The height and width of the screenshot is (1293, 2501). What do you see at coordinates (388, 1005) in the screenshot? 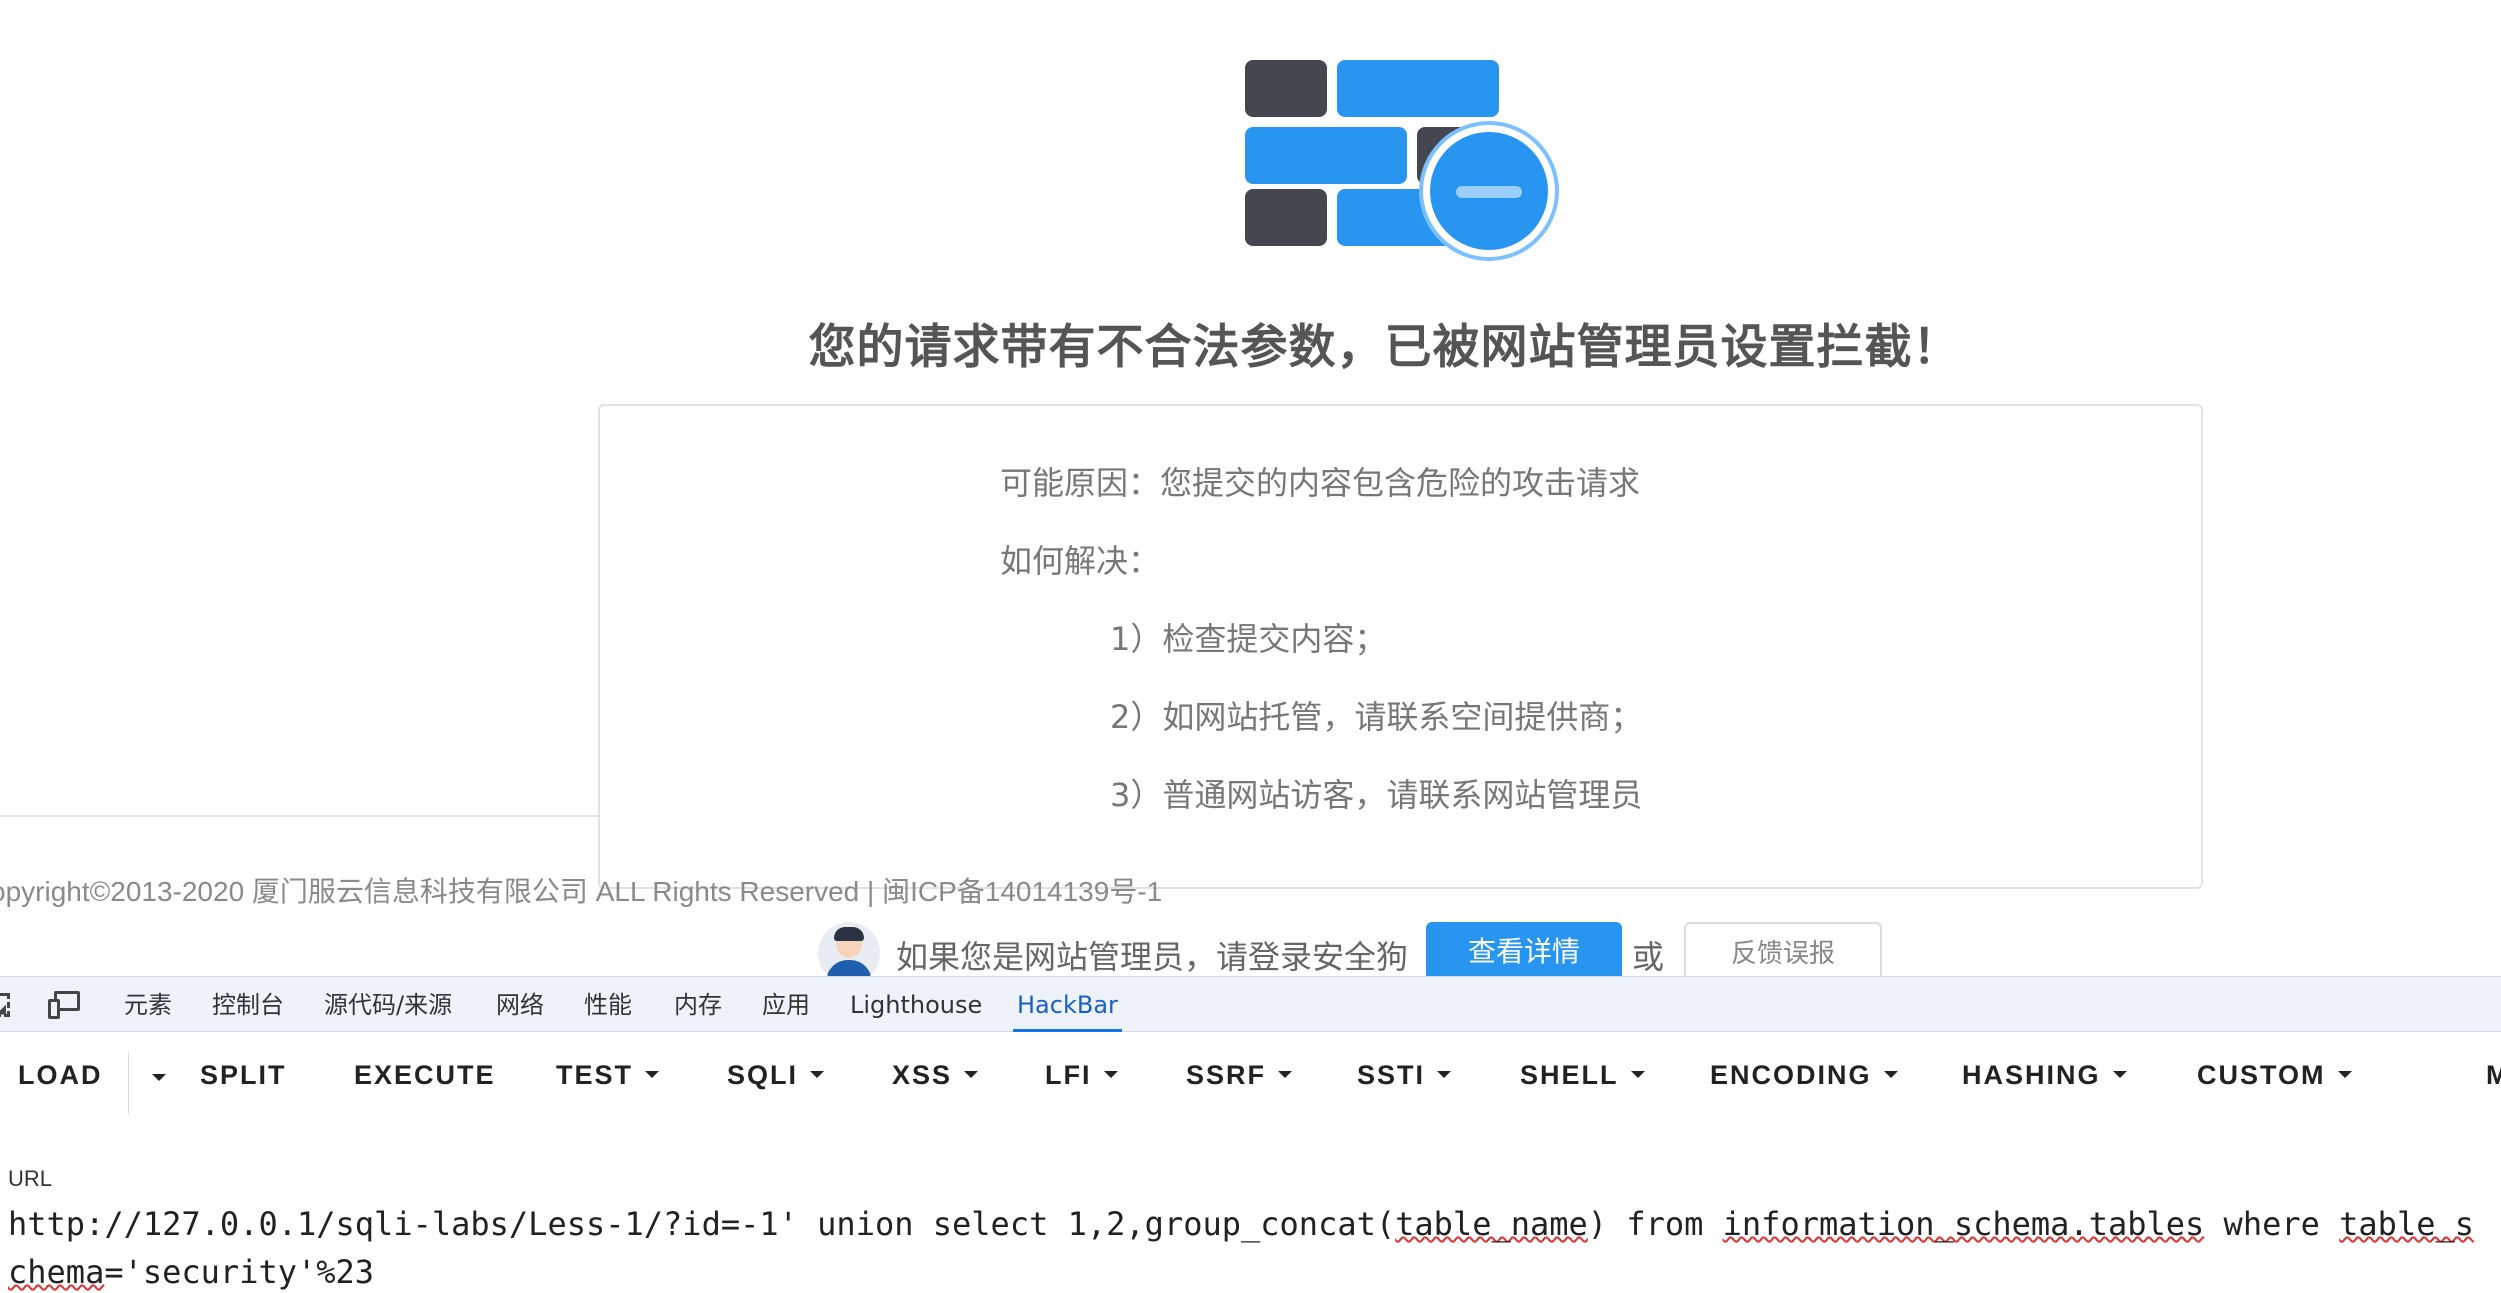
I see `tab-sources: 源代码/来源` at bounding box center [388, 1005].